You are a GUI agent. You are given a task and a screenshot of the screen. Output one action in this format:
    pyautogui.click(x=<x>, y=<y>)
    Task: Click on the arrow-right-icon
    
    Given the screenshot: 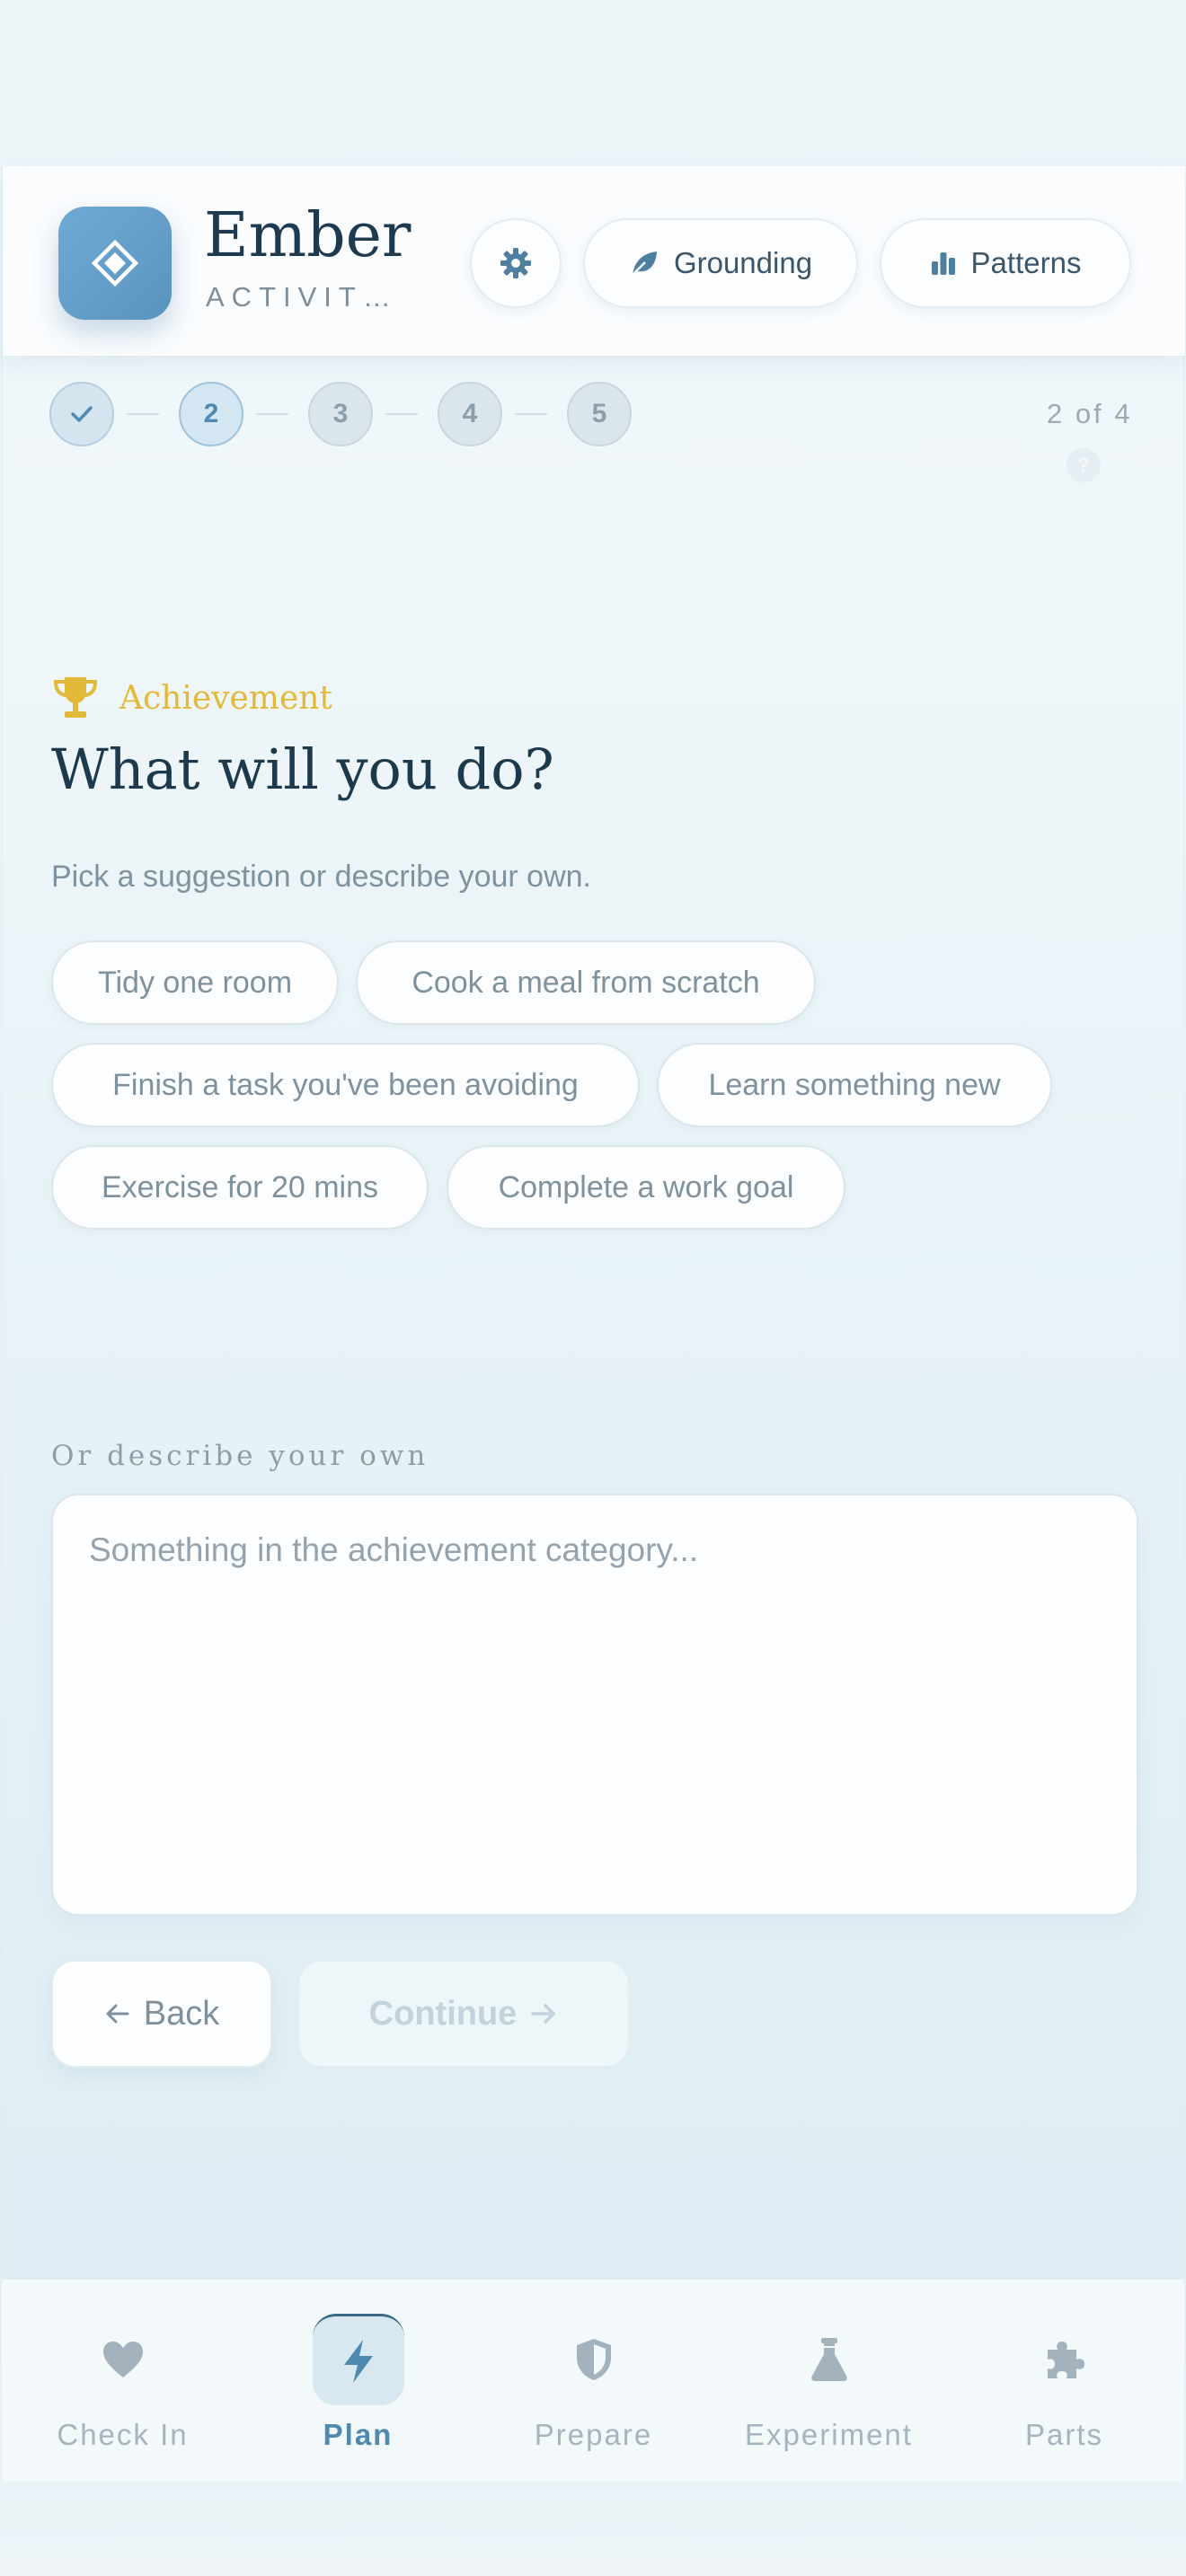 What is the action you would take?
    pyautogui.click(x=543, y=2014)
    